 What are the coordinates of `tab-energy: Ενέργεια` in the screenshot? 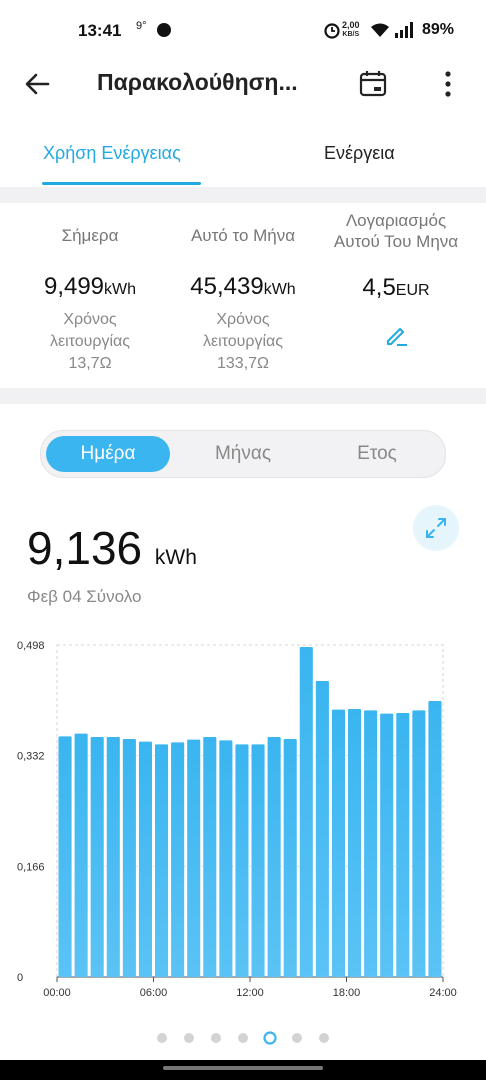 It's located at (359, 153).